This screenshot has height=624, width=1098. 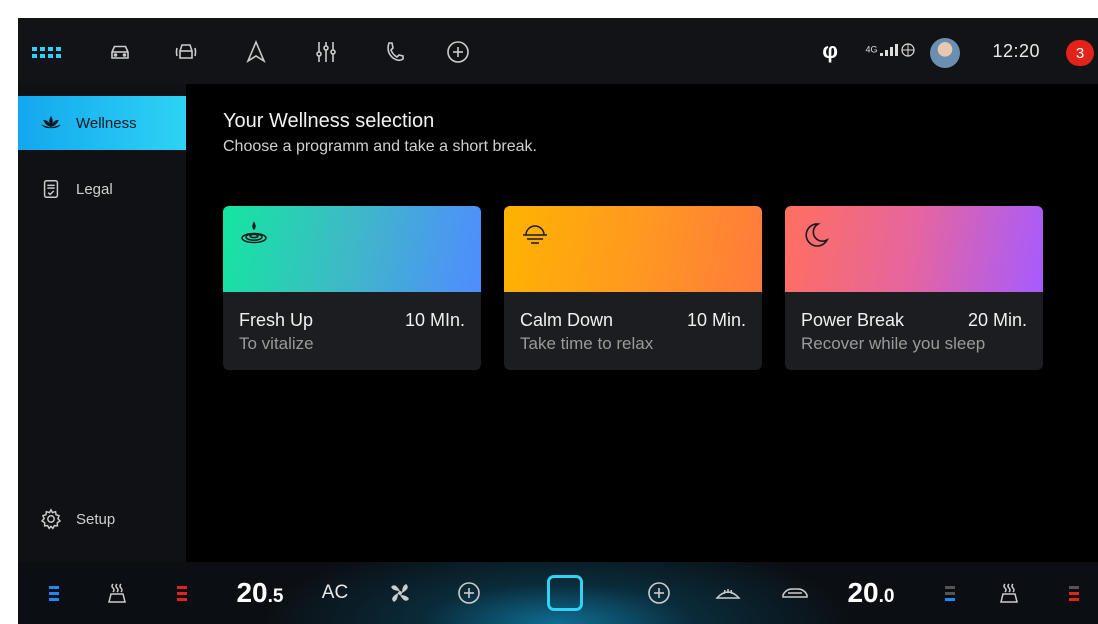 What do you see at coordinates (1016, 51) in the screenshot?
I see `clock: 12:20` at bounding box center [1016, 51].